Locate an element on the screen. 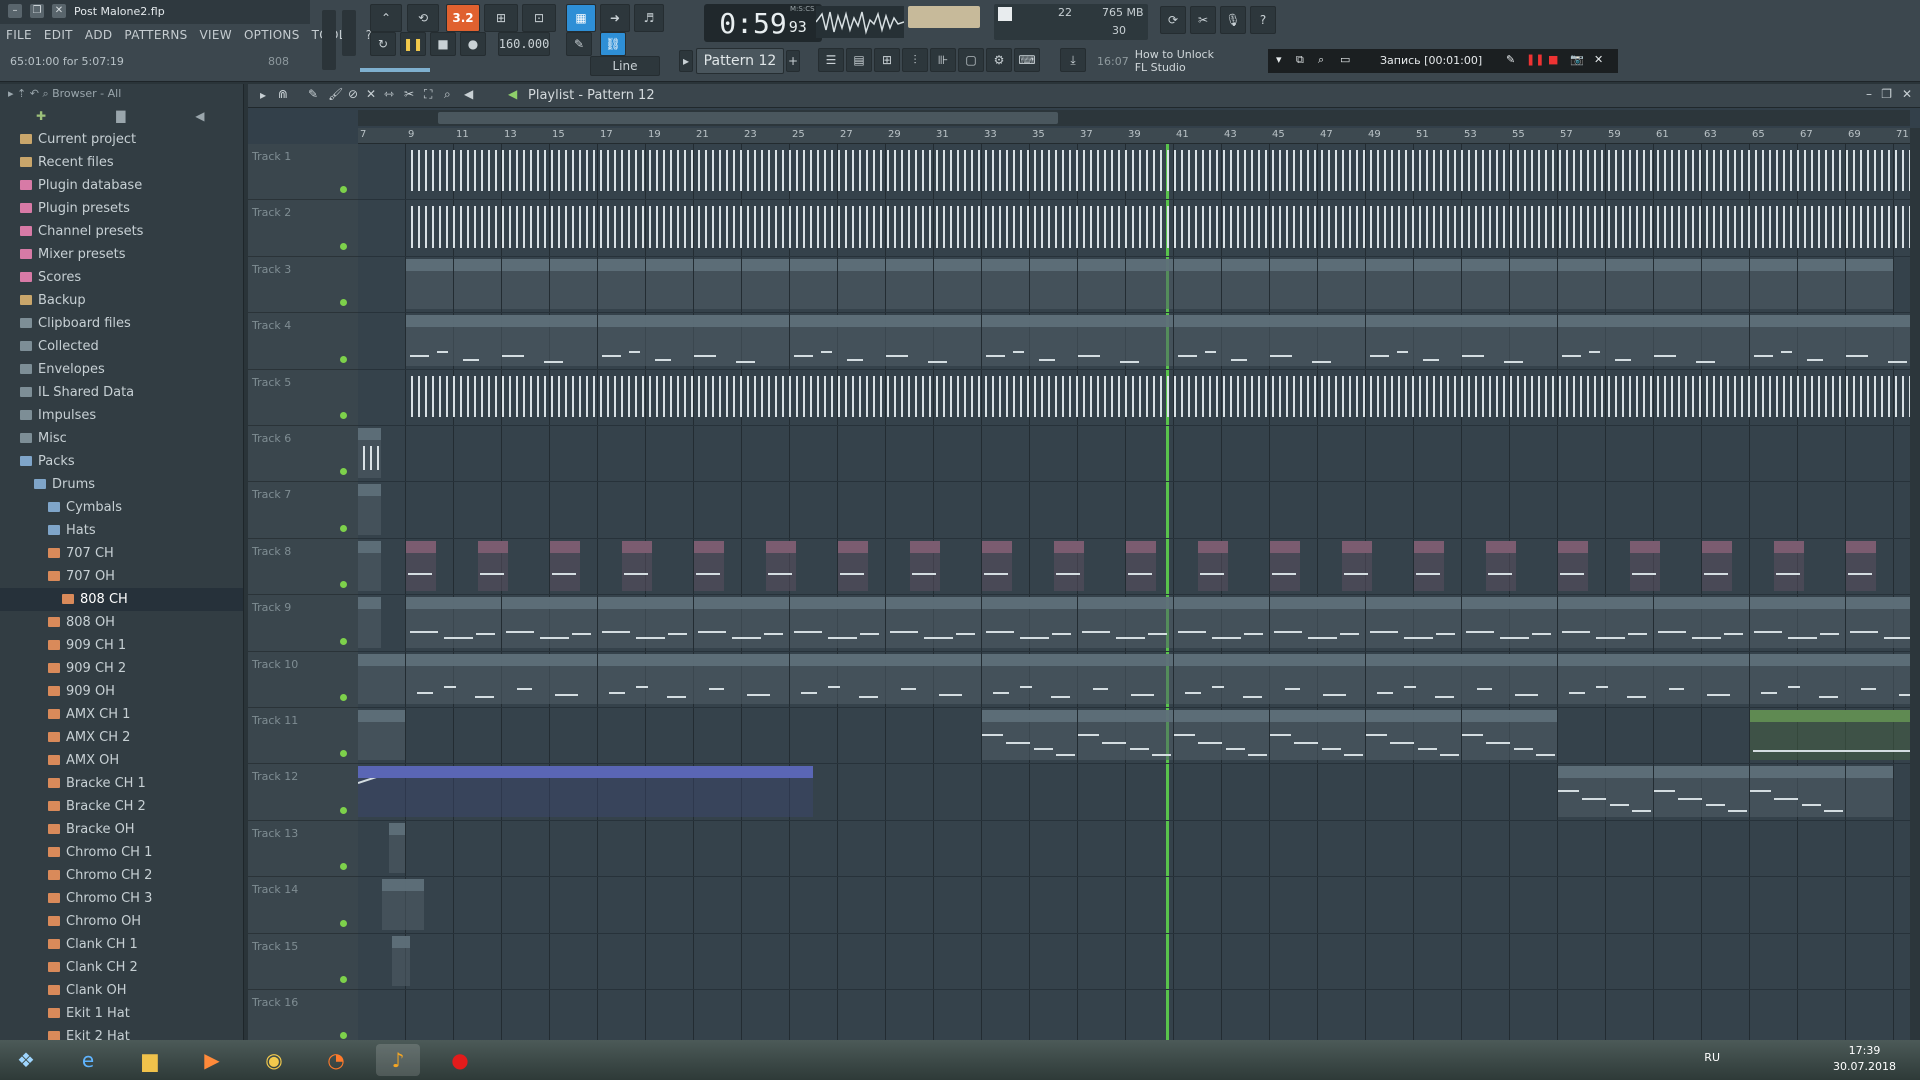 This screenshot has height=1080, width=1920. loop-icon: ↻ is located at coordinates (383, 44).